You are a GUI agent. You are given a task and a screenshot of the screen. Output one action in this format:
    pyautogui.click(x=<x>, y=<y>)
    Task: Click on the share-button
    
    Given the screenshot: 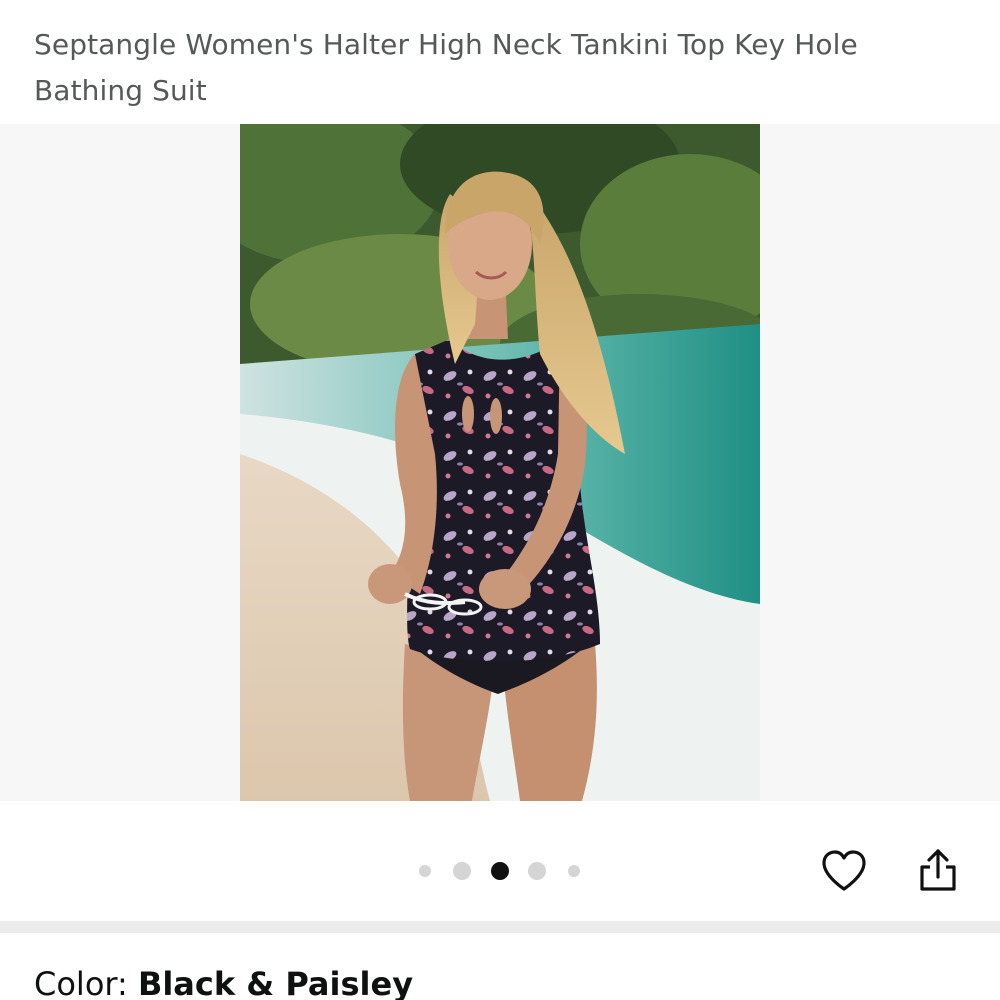 What is the action you would take?
    pyautogui.click(x=938, y=871)
    